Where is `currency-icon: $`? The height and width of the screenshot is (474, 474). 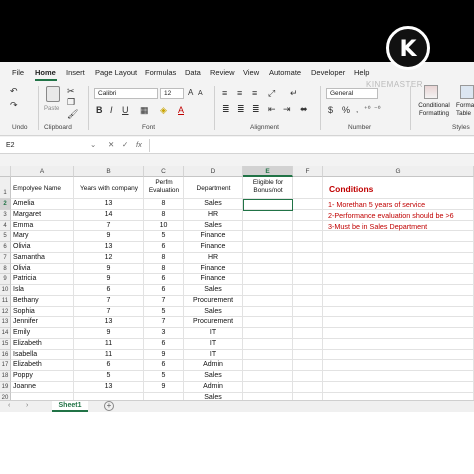
currency-icon: $ is located at coordinates (330, 110).